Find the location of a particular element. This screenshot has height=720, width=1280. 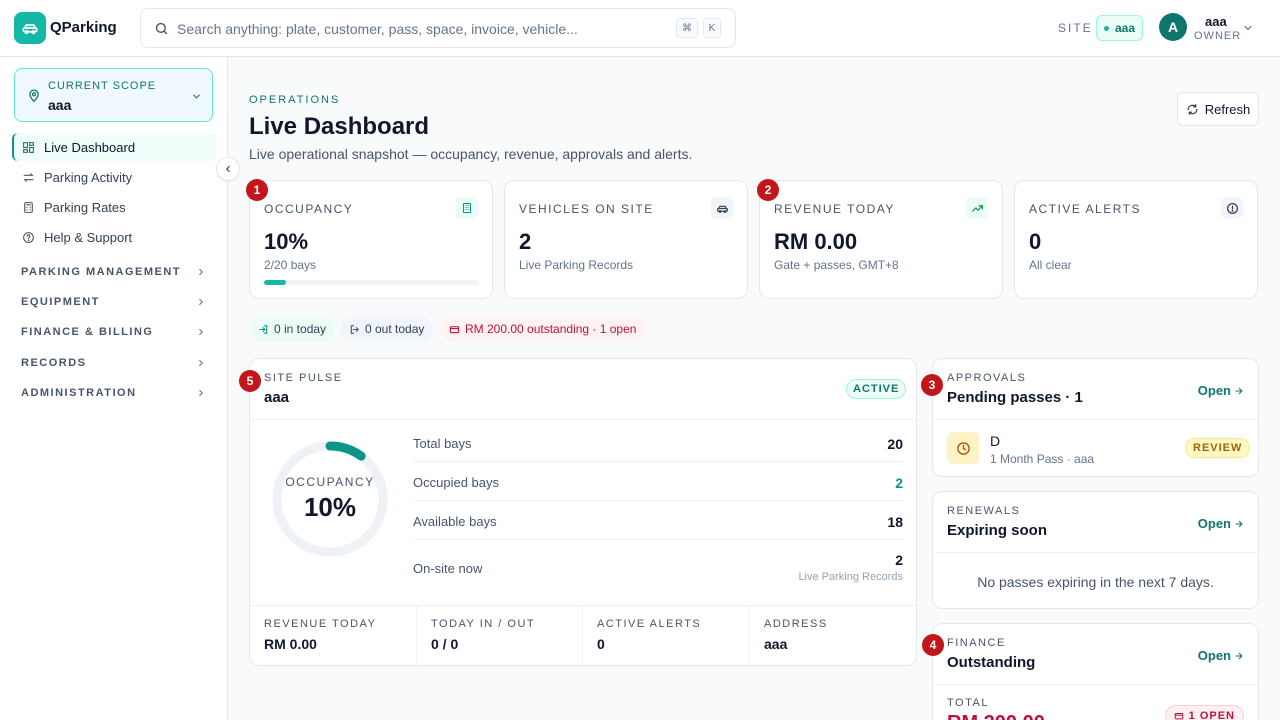

sidebar-group-equipment: EQUIPMENT is located at coordinates (113, 302).